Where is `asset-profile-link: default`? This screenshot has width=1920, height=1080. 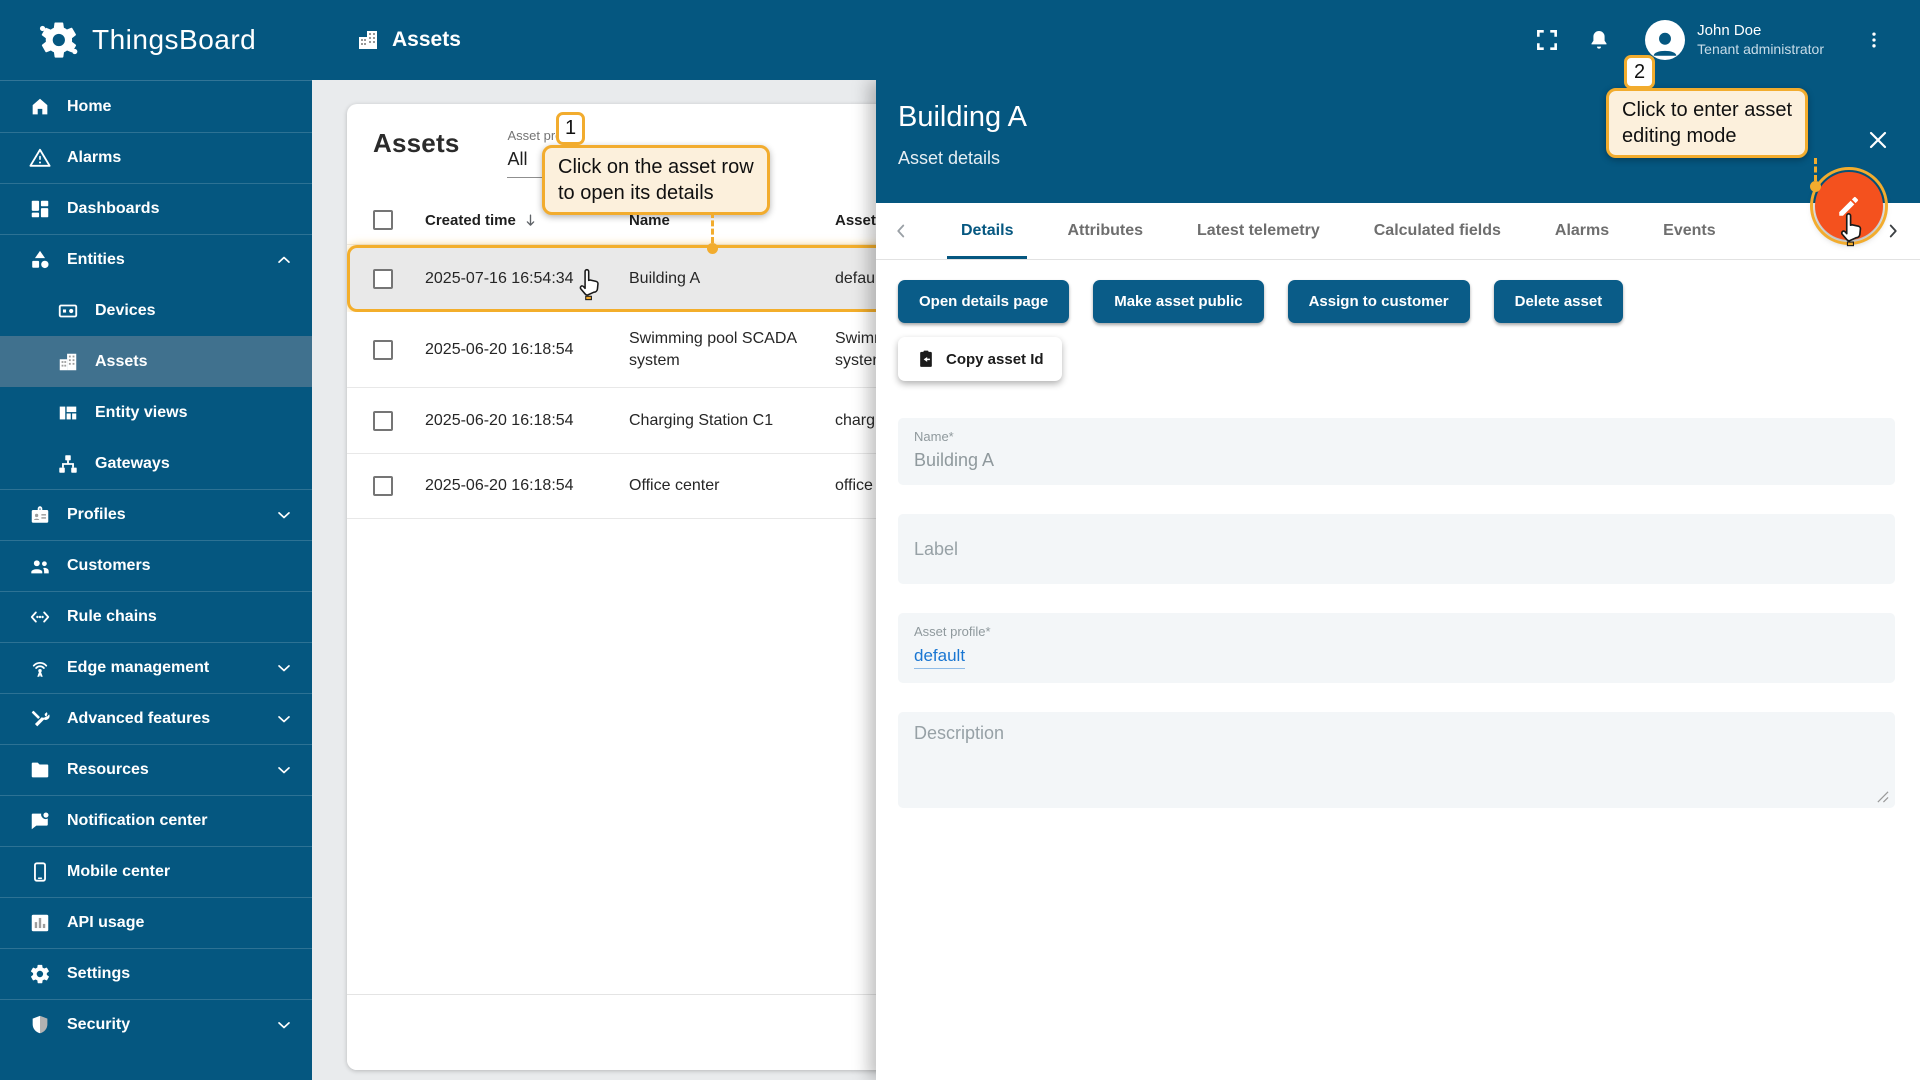 asset-profile-link: default is located at coordinates (940, 657).